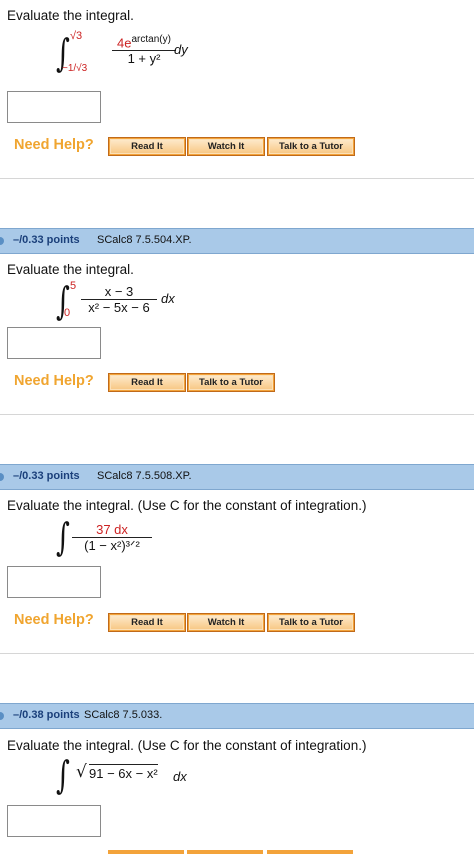 The image size is (474, 854). Describe the element at coordinates (151, 39) in the screenshot. I see `q1-numerator-exp: arctan(y)` at that location.